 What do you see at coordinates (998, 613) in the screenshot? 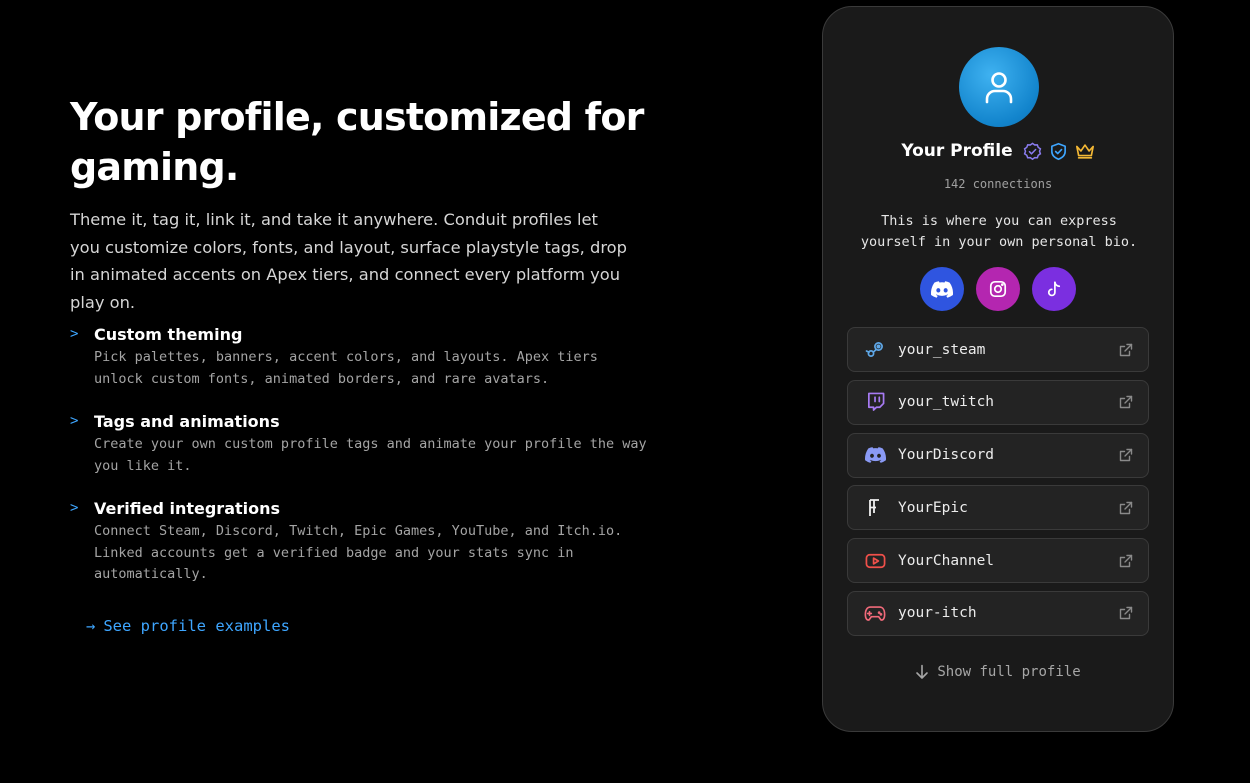
I see `link-itch: your-itch` at bounding box center [998, 613].